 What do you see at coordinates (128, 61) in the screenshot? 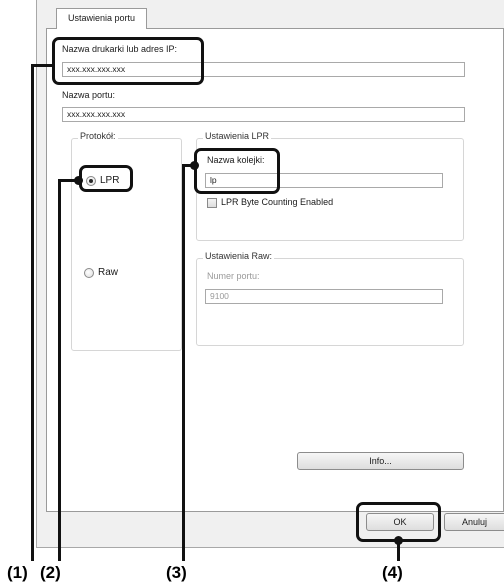
I see `callout-printer-name` at bounding box center [128, 61].